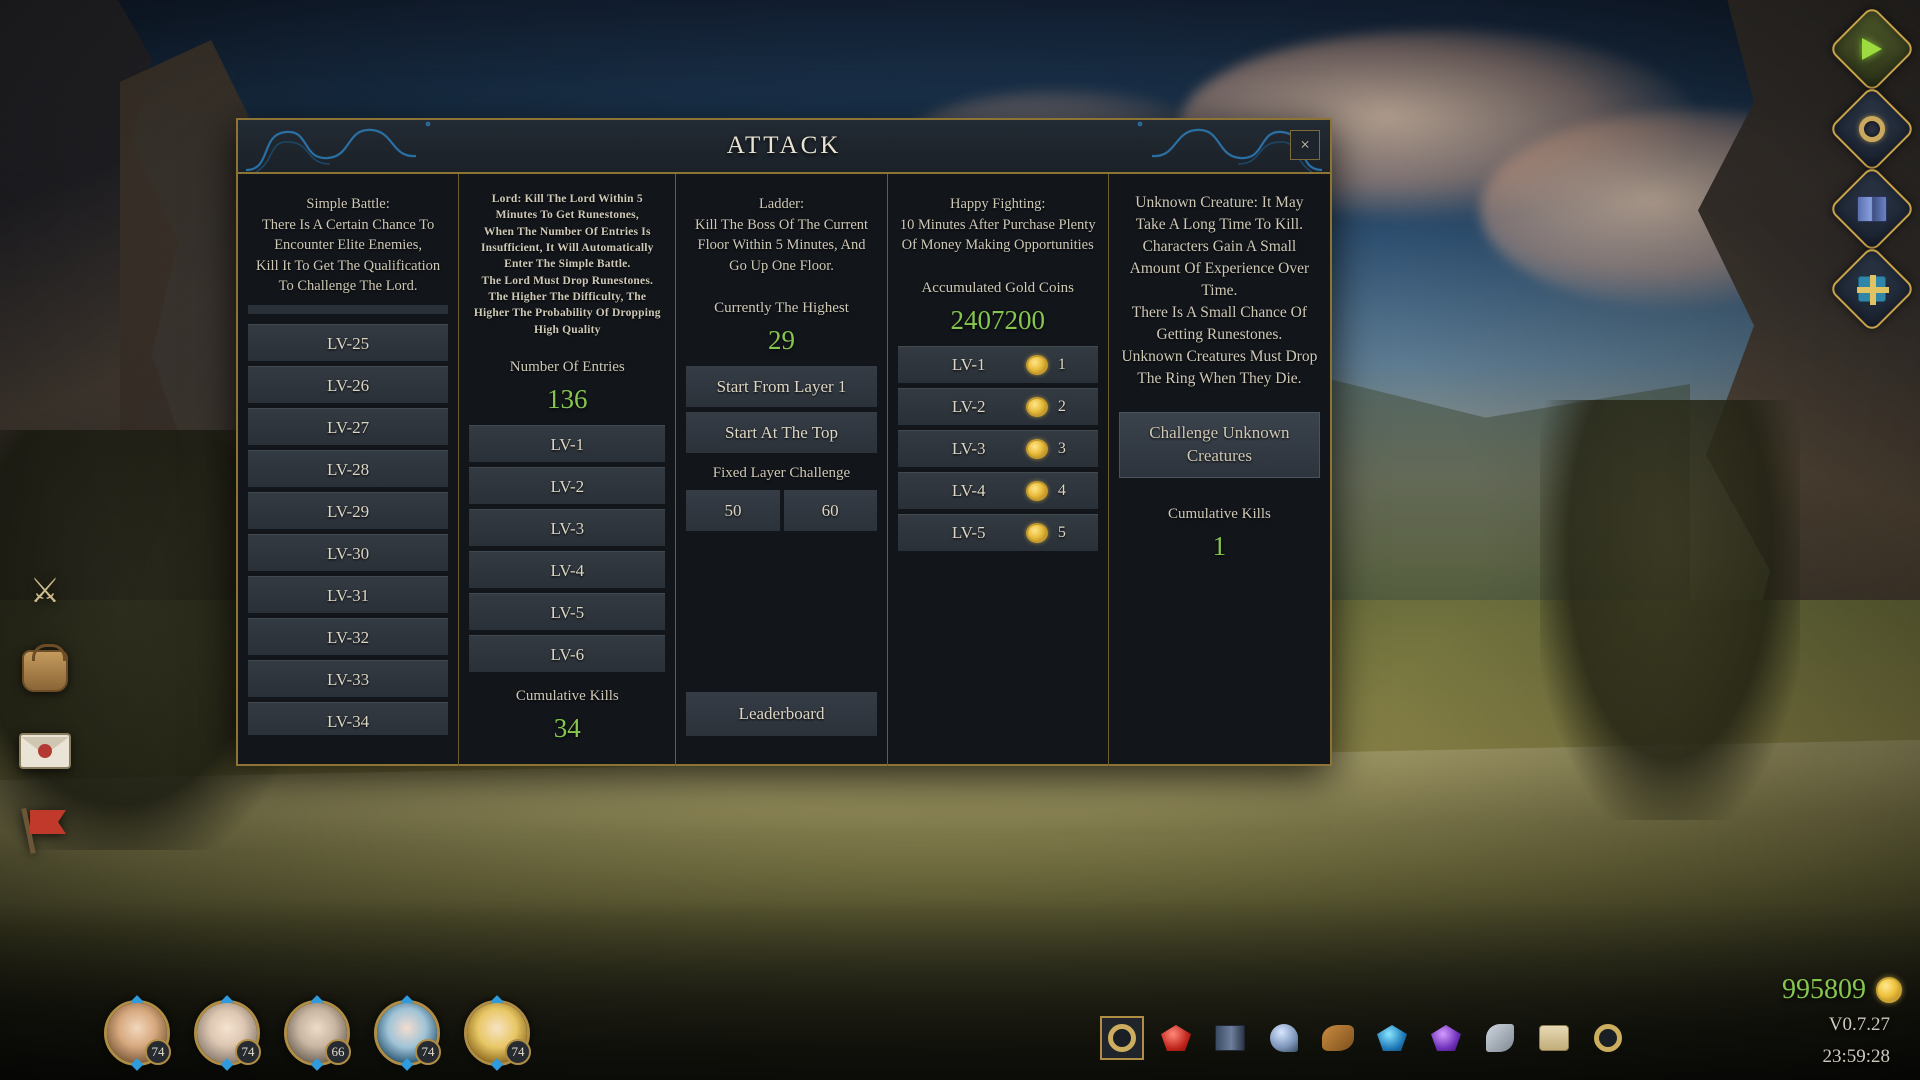 This screenshot has height=1080, width=1920. What do you see at coordinates (1284, 1038) in the screenshot?
I see `item-slot-scepter` at bounding box center [1284, 1038].